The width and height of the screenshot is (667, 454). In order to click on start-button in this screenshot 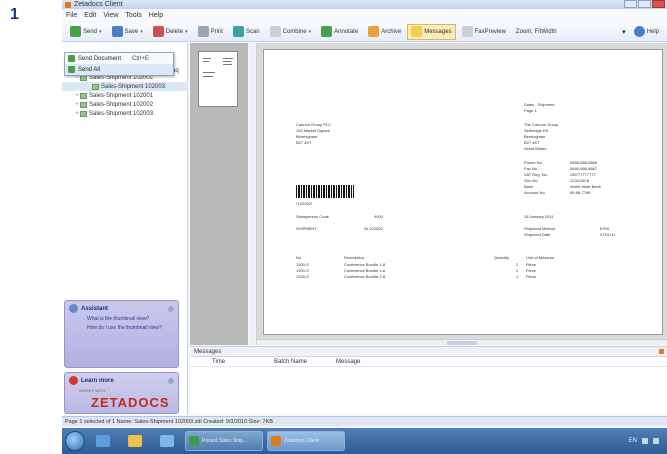, I will do `click(75, 441)`.